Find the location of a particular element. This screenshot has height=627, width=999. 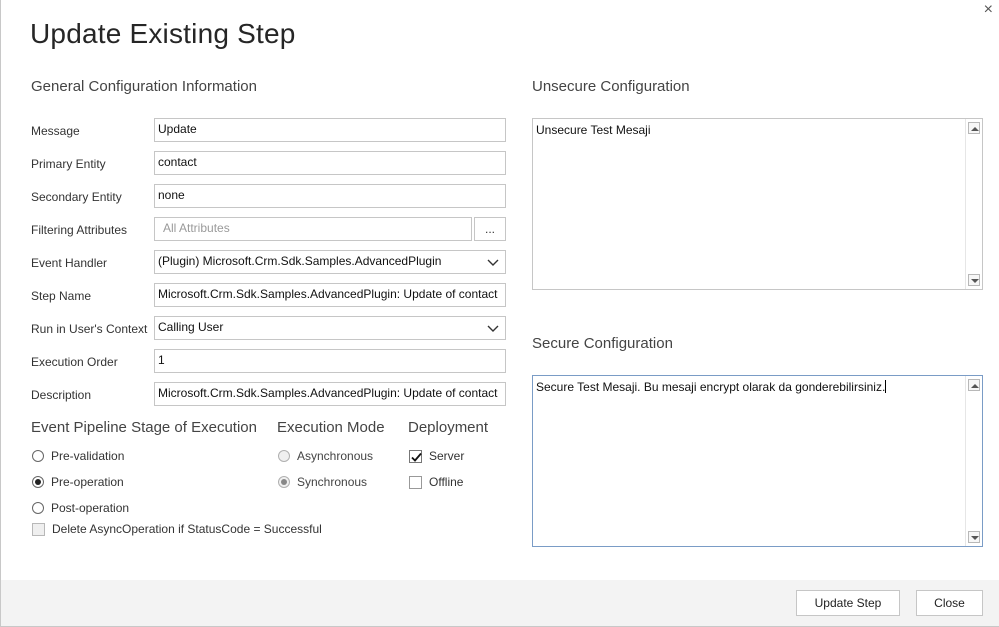

post-operation-option: Post-operation is located at coordinates (80, 508).